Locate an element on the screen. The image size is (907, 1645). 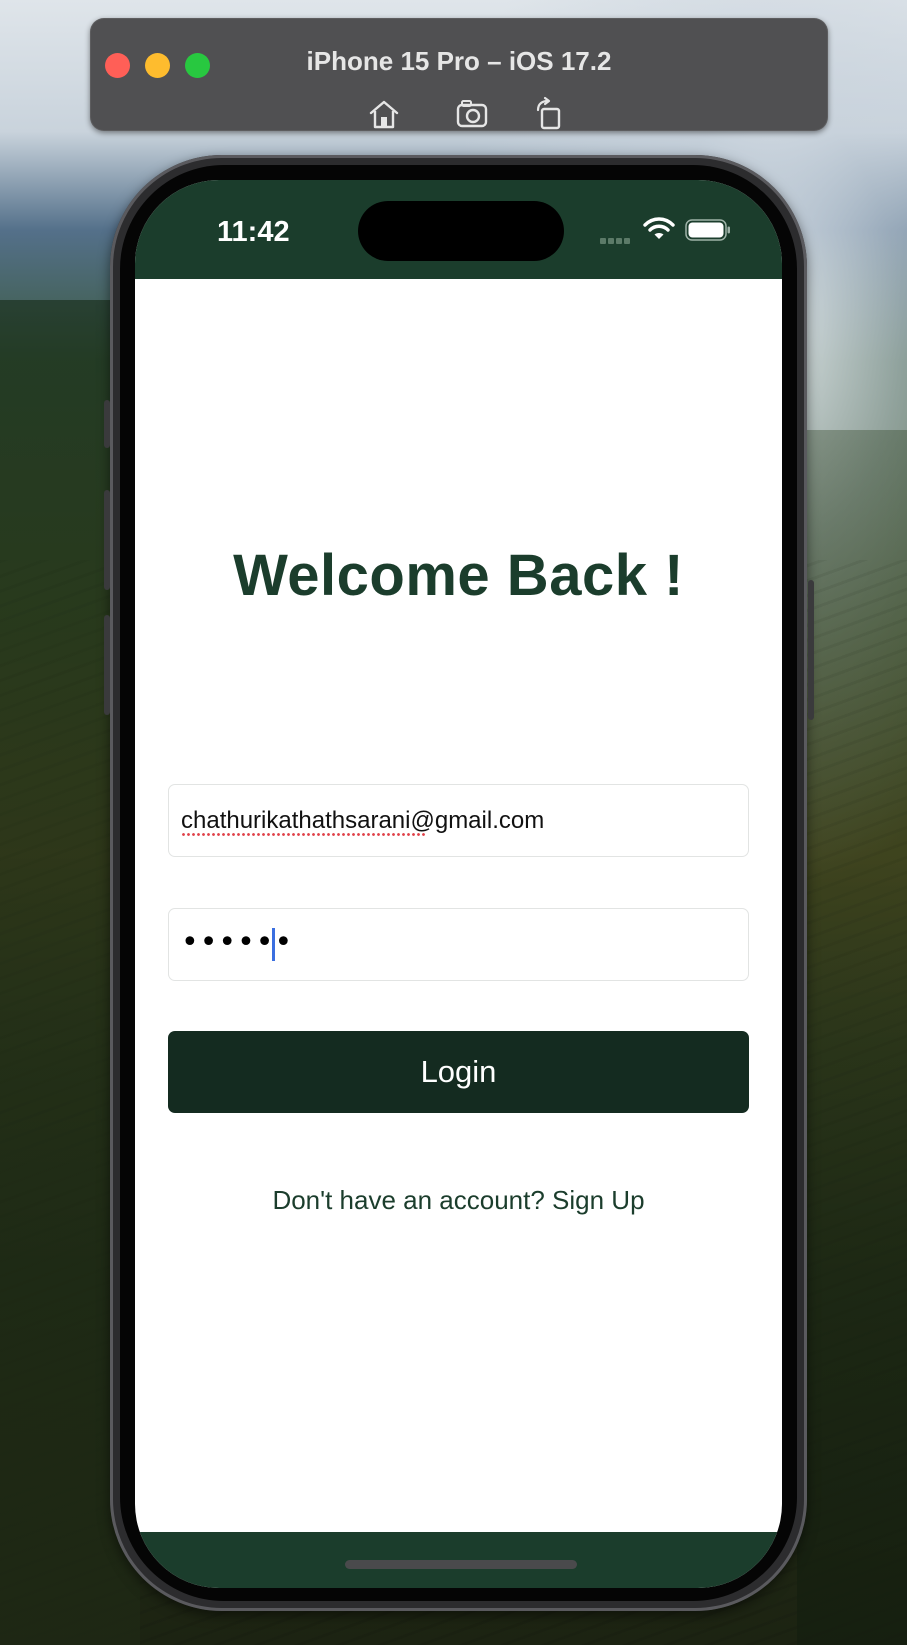
email-value: chathurikathathsarani@gmail.com is located at coordinates (363, 820).